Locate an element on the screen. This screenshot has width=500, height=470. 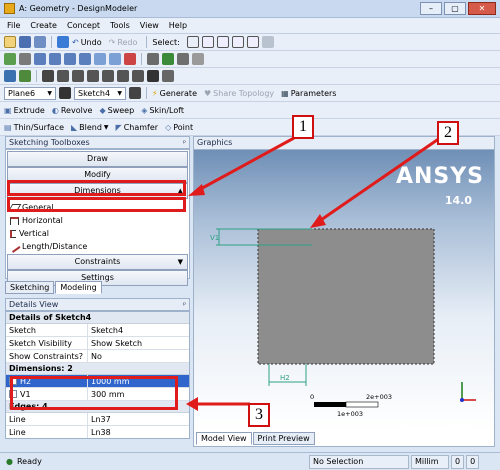
export-icon is located at coordinates (40, 42).